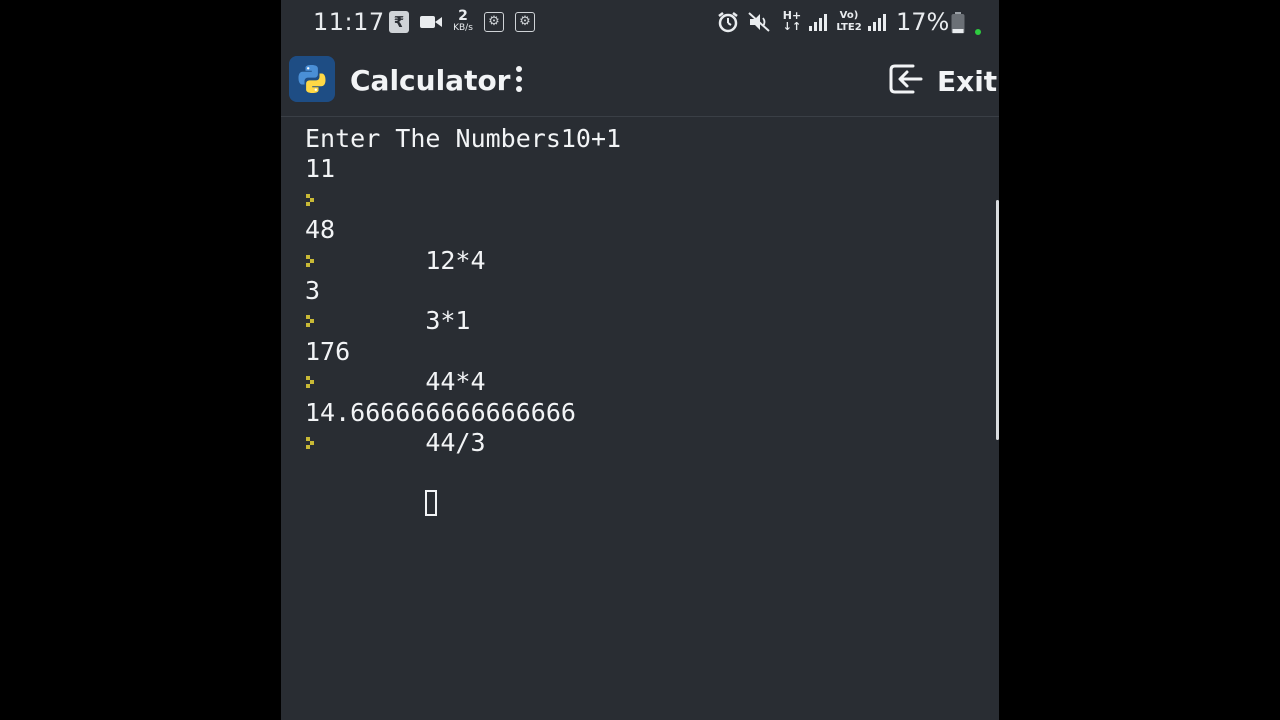 This screenshot has height=720, width=1280. What do you see at coordinates (645, 472) in the screenshot?
I see `console-active-input-line` at bounding box center [645, 472].